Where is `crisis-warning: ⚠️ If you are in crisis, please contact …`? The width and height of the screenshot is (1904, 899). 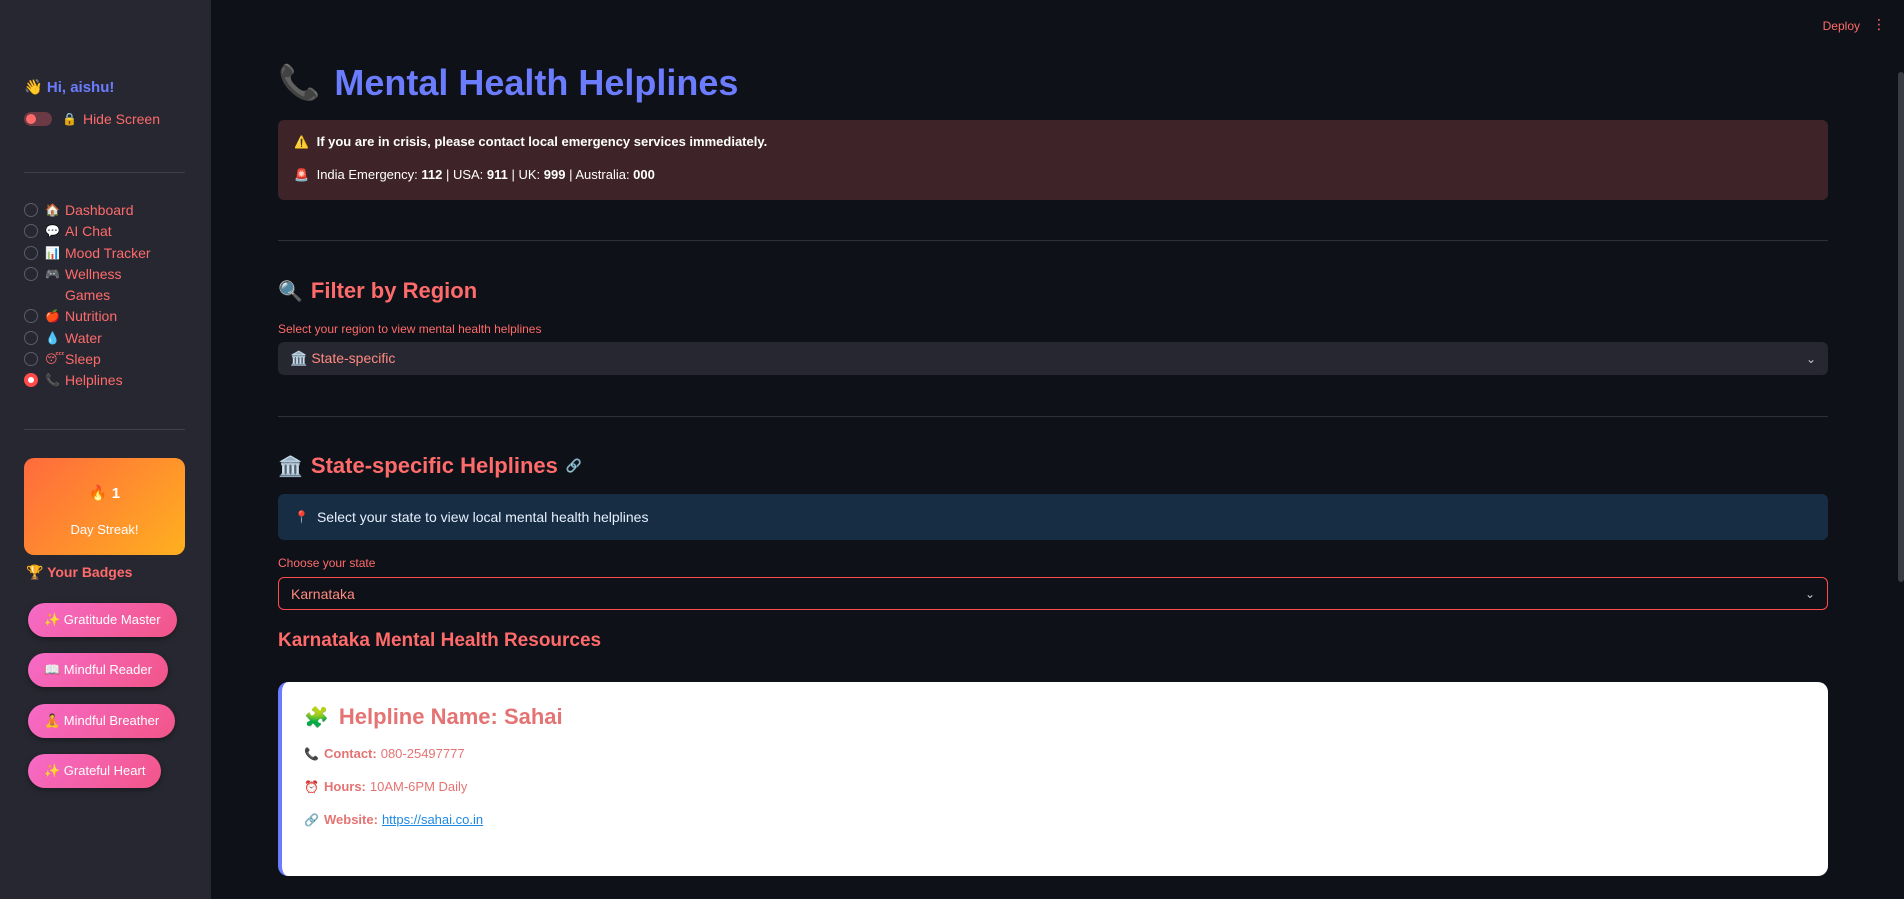
crisis-warning: ⚠️ If you are in crisis, please contact … is located at coordinates (1053, 141).